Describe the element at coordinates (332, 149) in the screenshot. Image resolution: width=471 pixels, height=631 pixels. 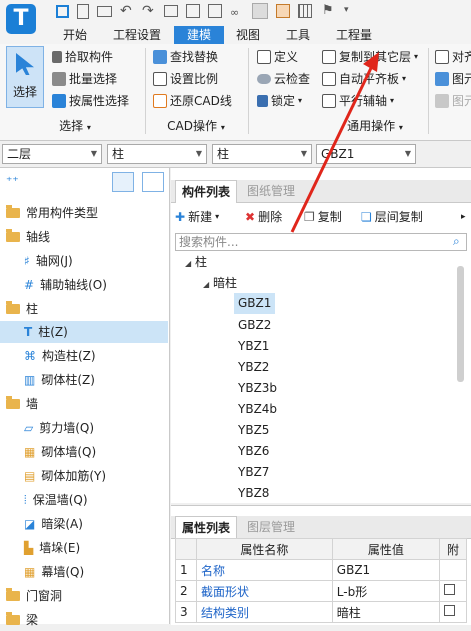
I see `arrow-line` at that location.